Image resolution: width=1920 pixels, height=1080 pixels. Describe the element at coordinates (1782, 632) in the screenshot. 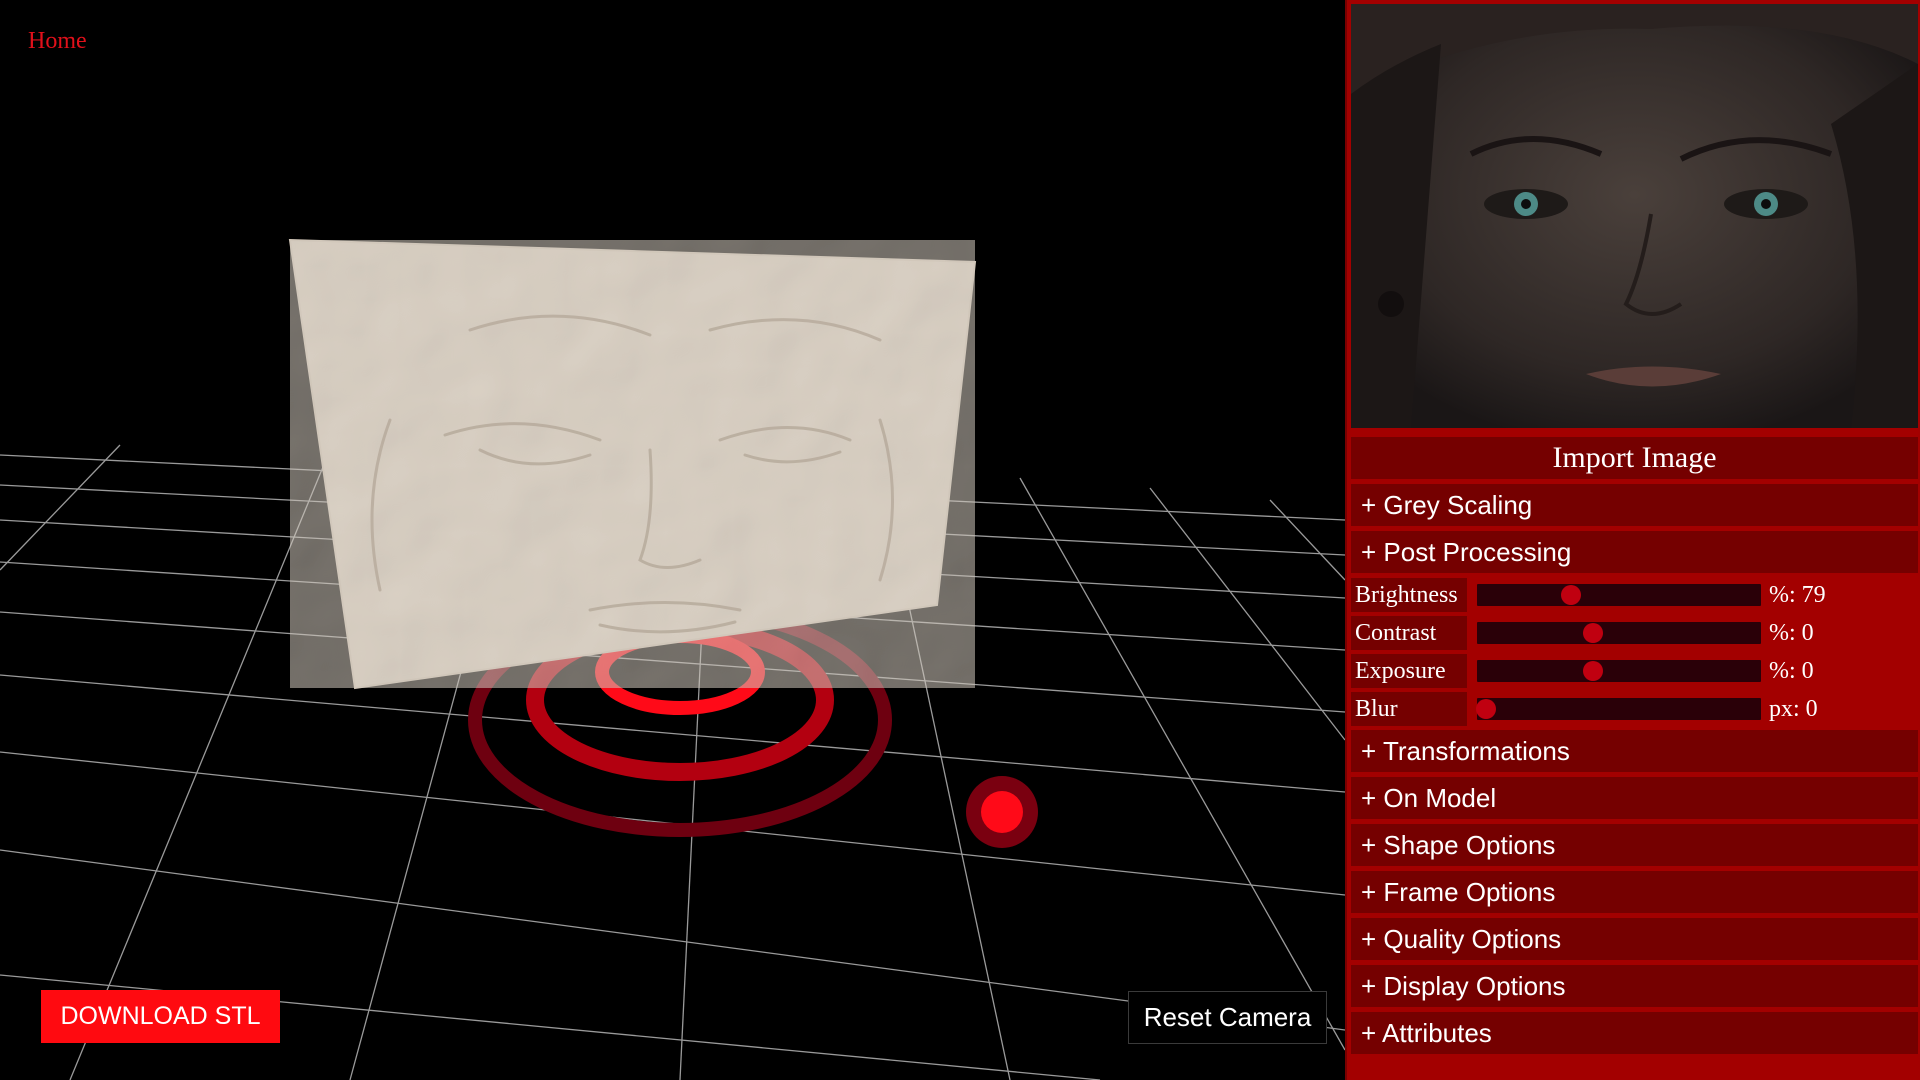

I see `contrast-unit: %:` at that location.